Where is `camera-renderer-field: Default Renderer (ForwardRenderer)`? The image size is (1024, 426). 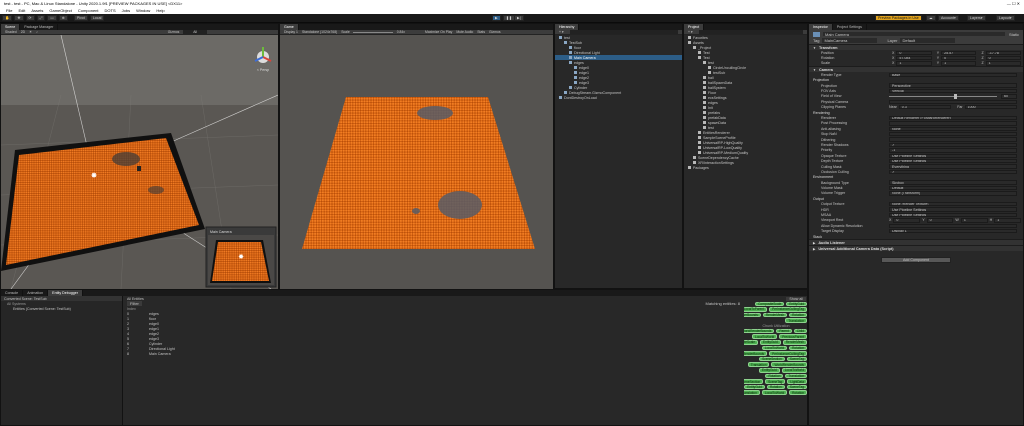
camera-renderer-field: Default Renderer (ForwardRenderer) is located at coordinates (953, 118).